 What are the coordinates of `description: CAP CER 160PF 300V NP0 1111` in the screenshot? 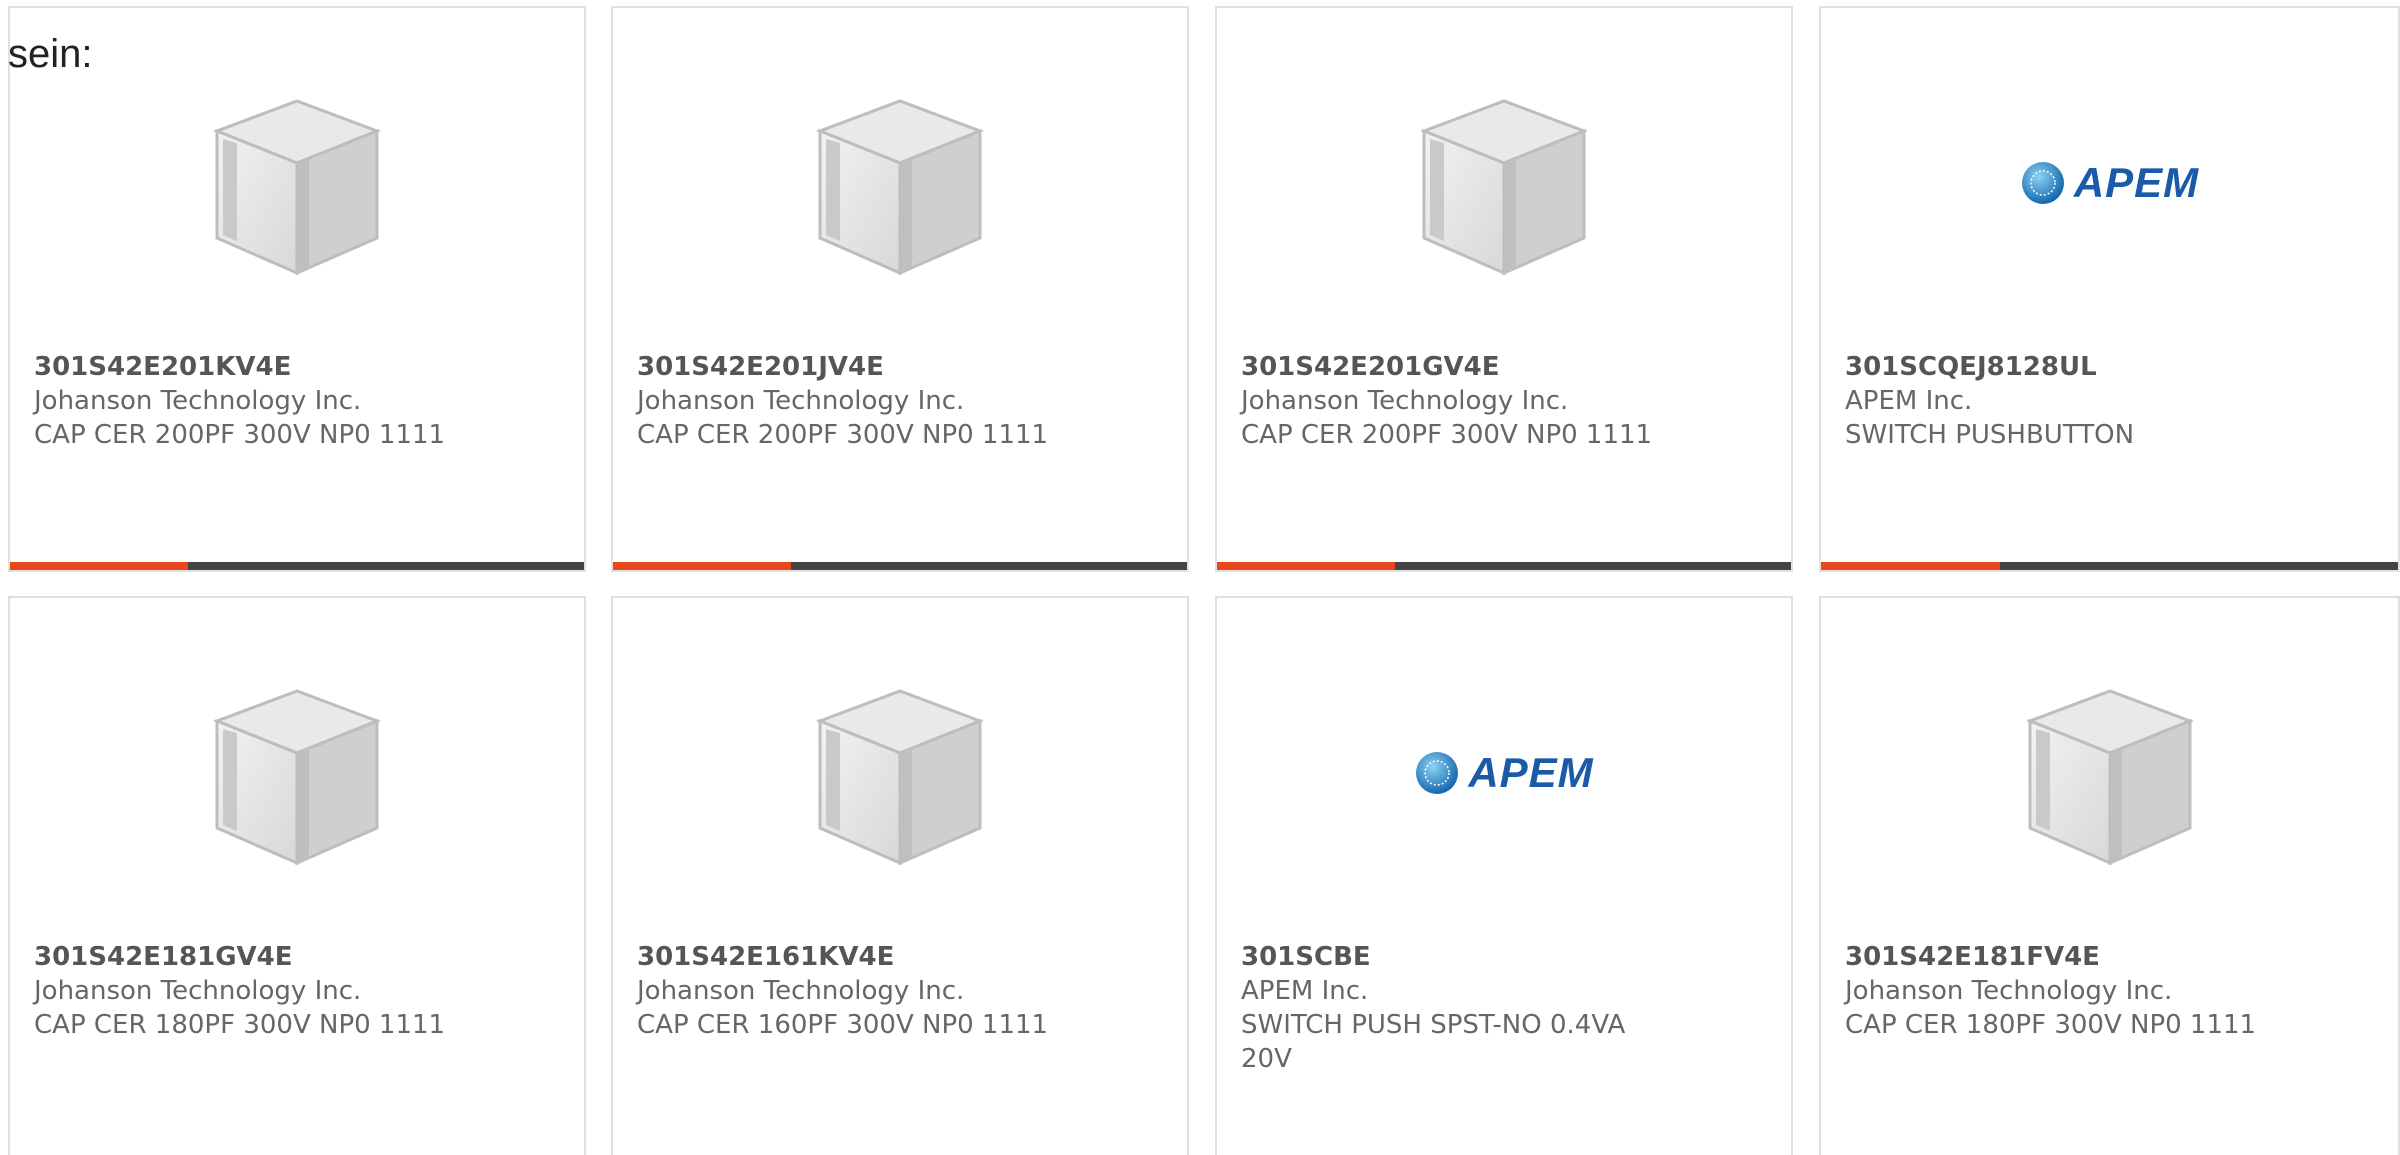 It's located at (843, 1025).